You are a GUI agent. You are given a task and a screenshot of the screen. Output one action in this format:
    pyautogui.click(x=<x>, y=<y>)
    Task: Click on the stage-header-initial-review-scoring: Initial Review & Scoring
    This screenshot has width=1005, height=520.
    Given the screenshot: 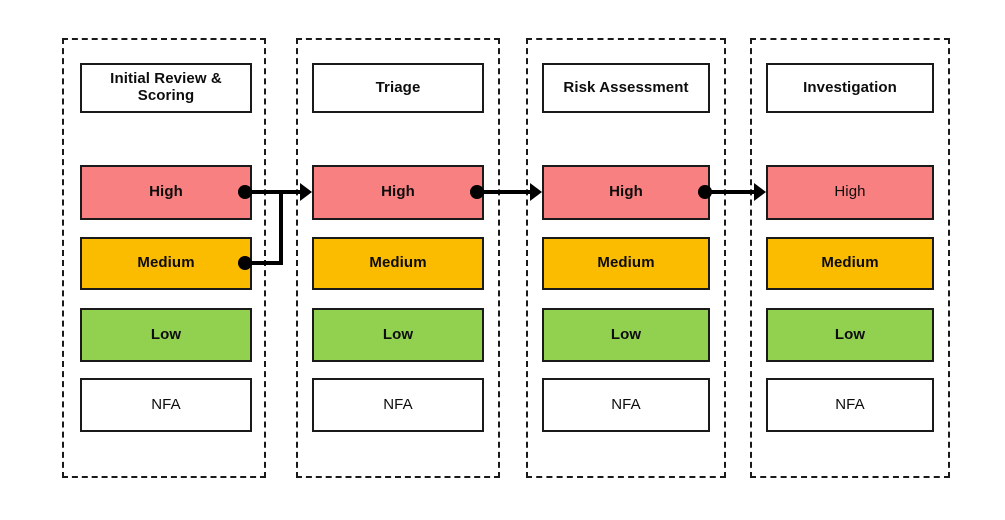 What is the action you would take?
    pyautogui.click(x=166, y=88)
    